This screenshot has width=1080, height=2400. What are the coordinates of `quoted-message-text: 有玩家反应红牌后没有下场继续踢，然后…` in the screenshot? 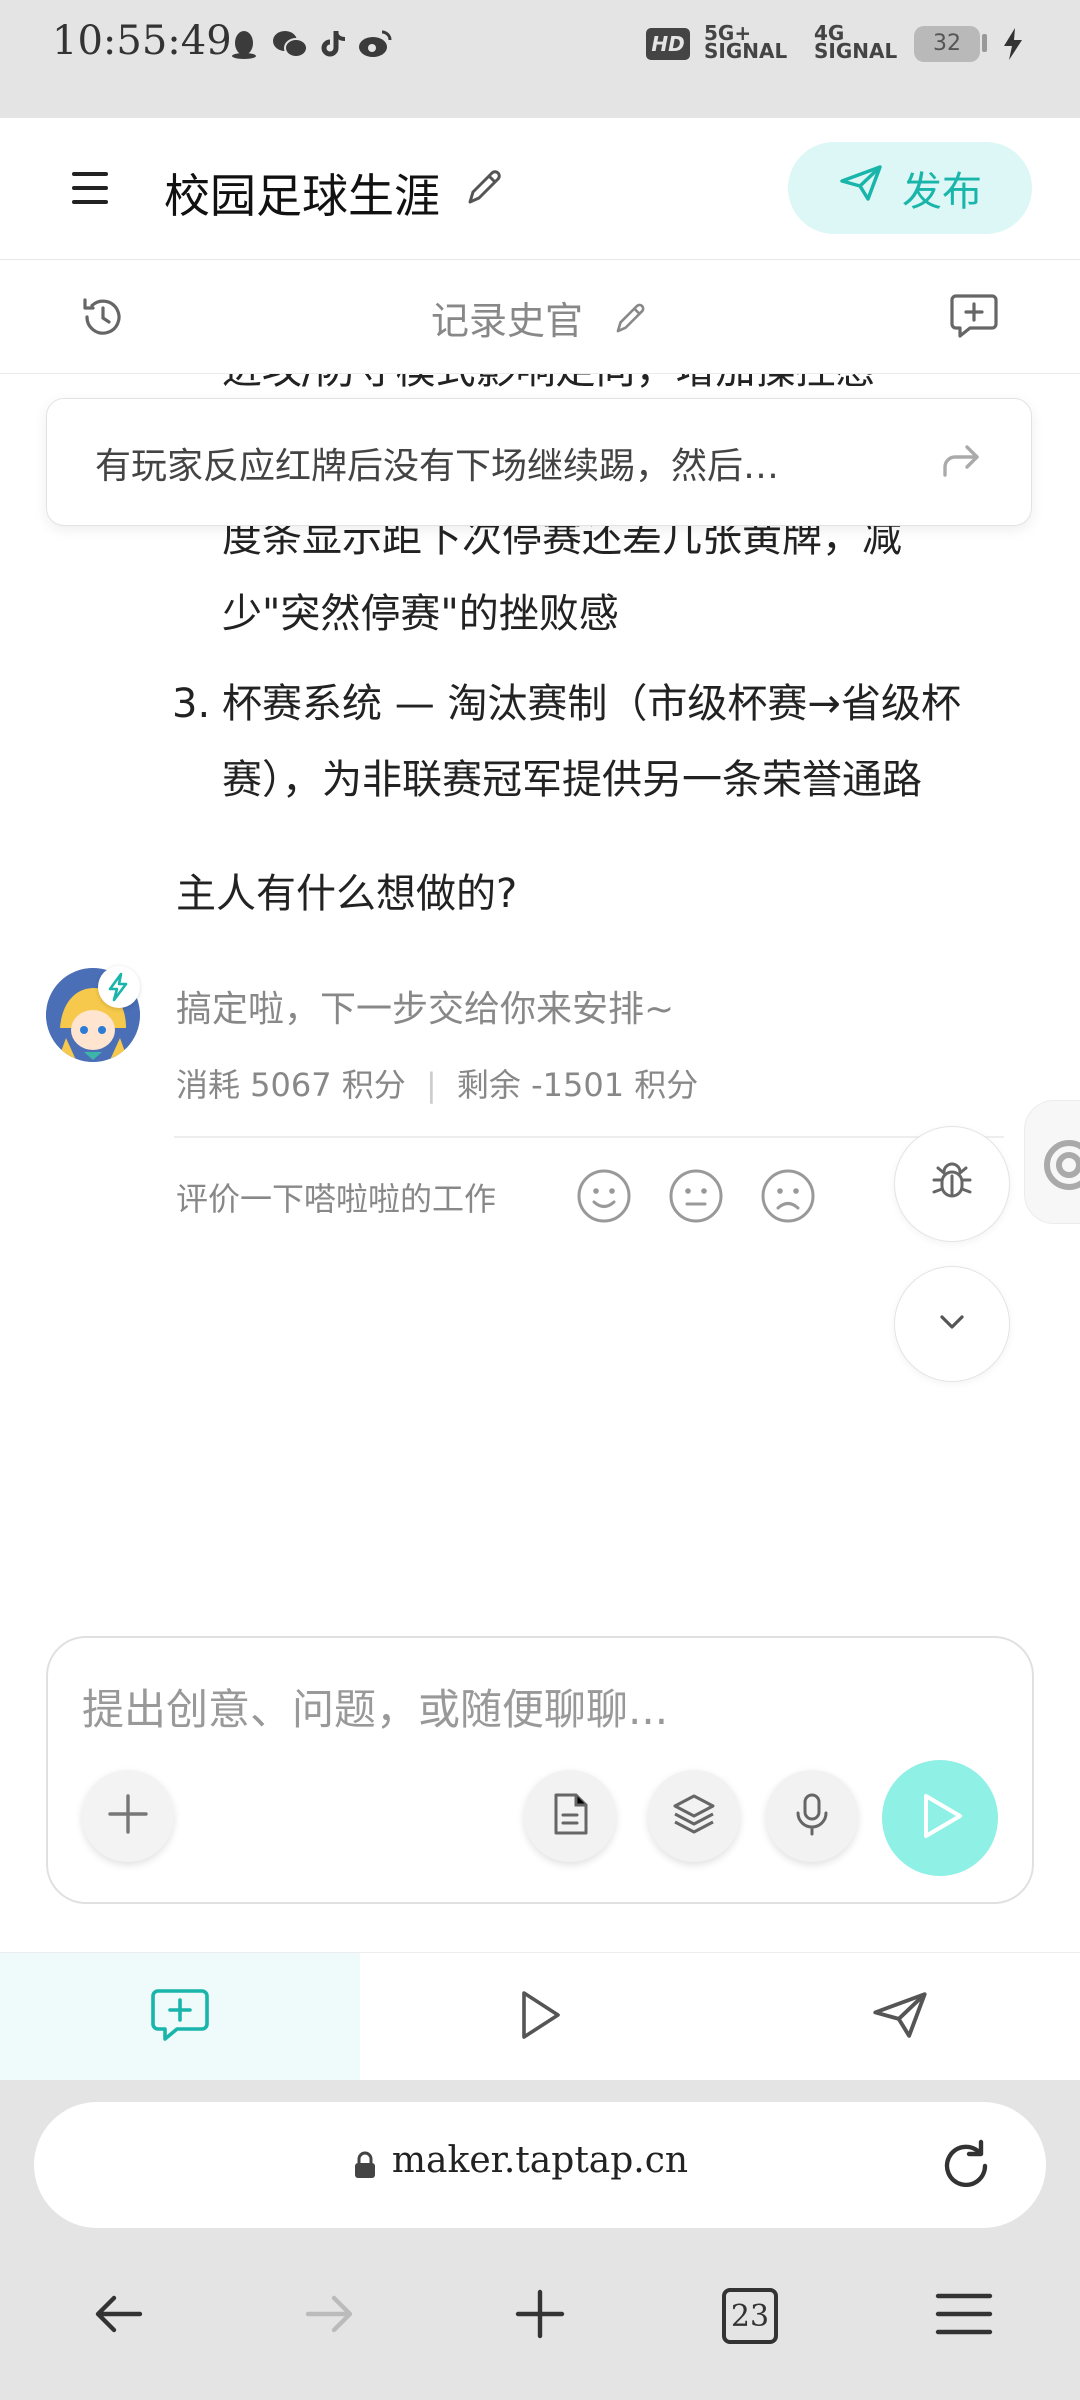 It's located at (437, 466).